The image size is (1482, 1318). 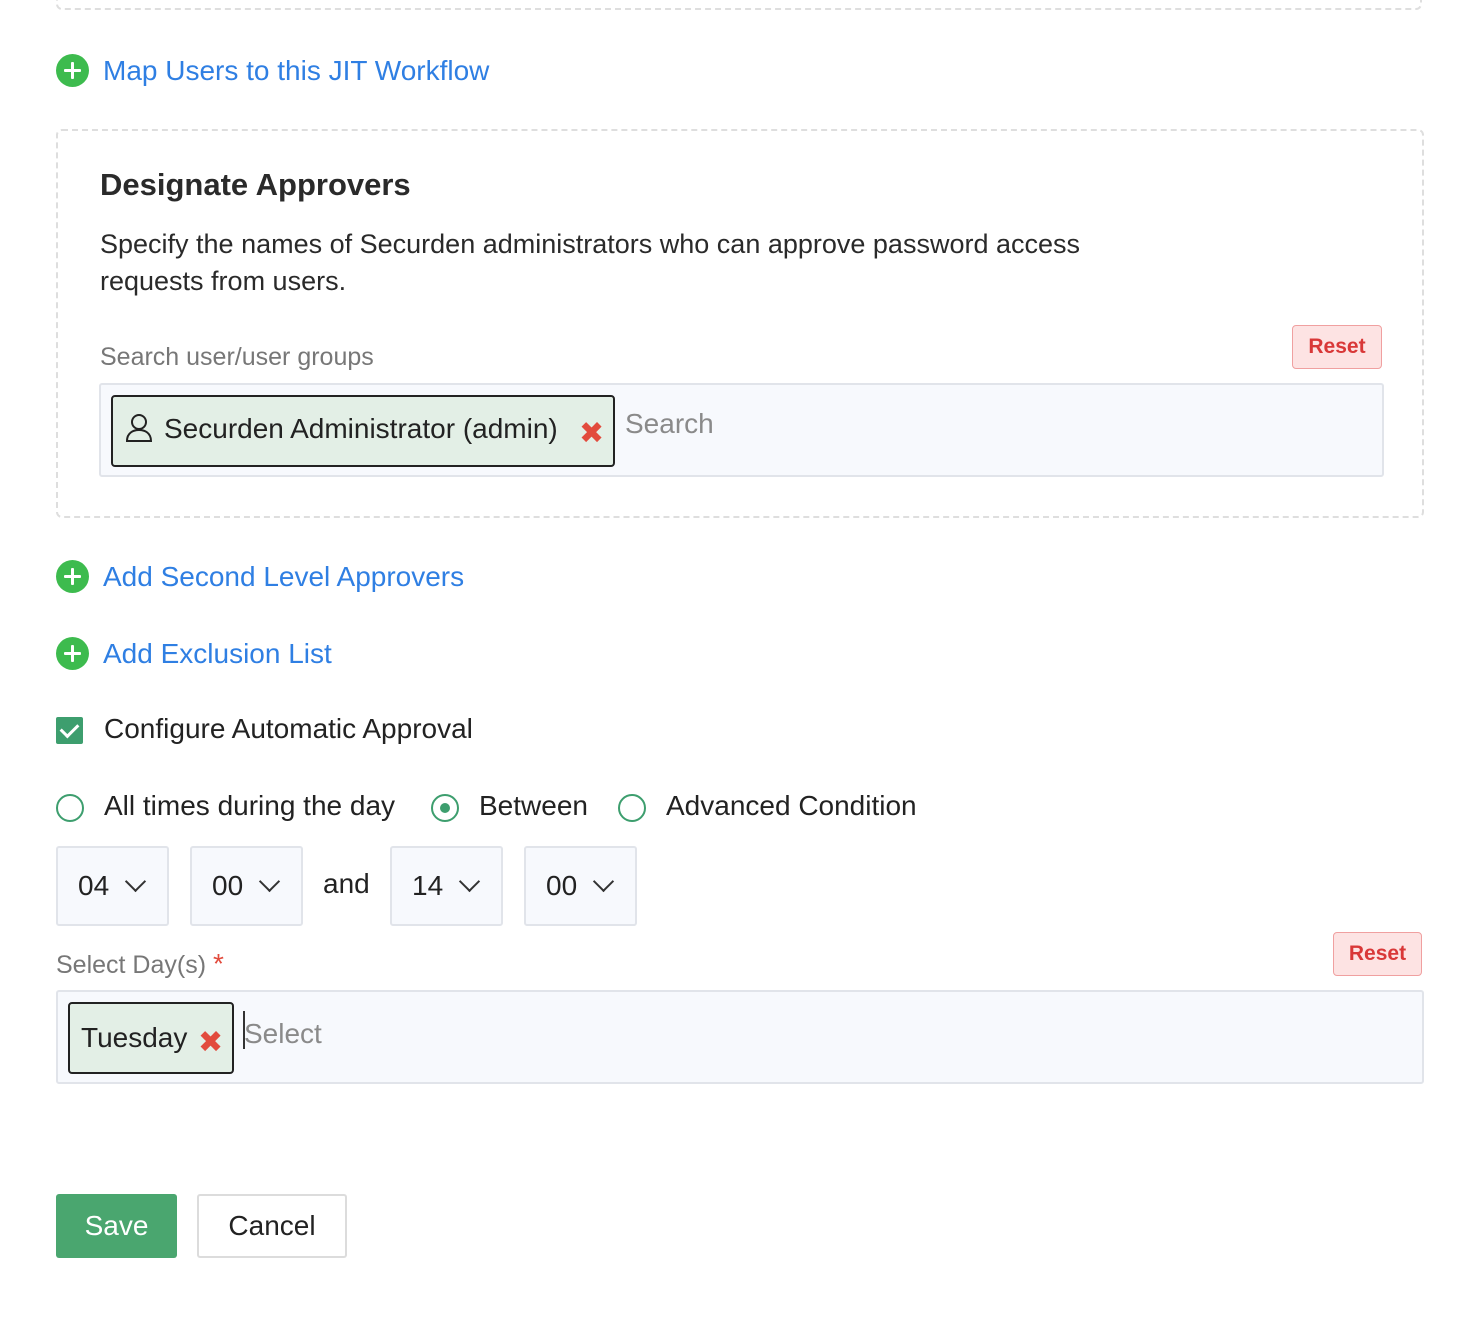 I want to click on end-minute-value: 00, so click(x=562, y=885).